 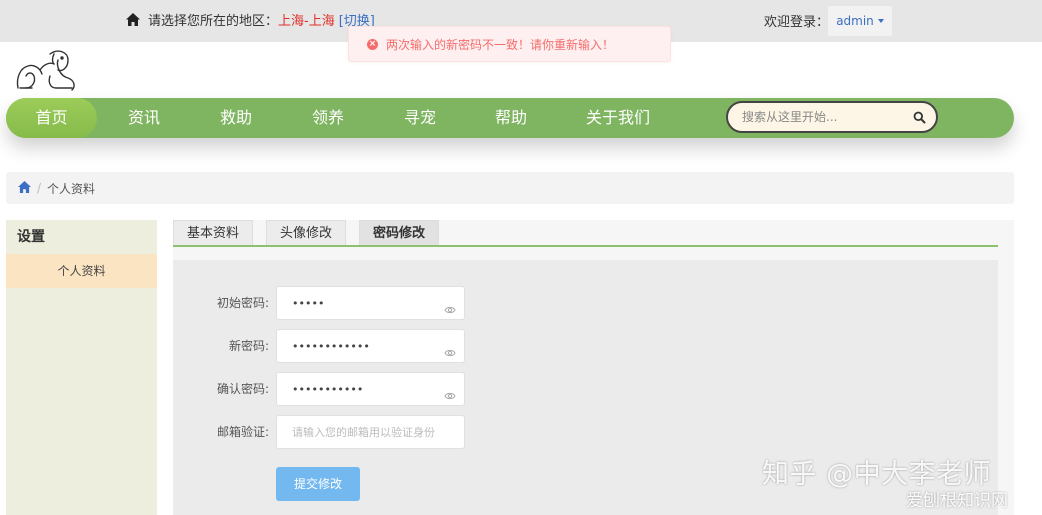 I want to click on search-box, so click(x=832, y=117).